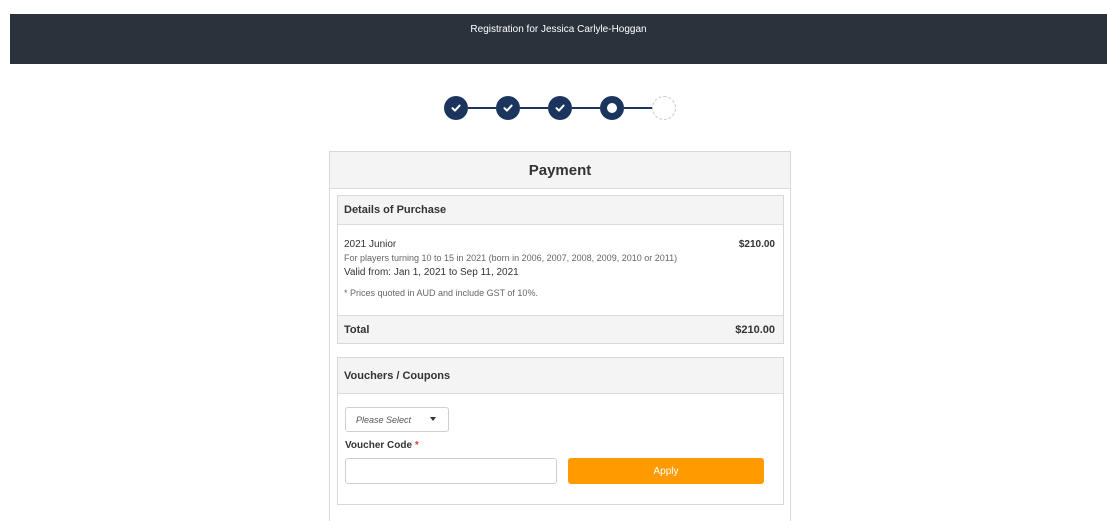 The width and height of the screenshot is (1107, 521). I want to click on total-label: Total, so click(357, 329).